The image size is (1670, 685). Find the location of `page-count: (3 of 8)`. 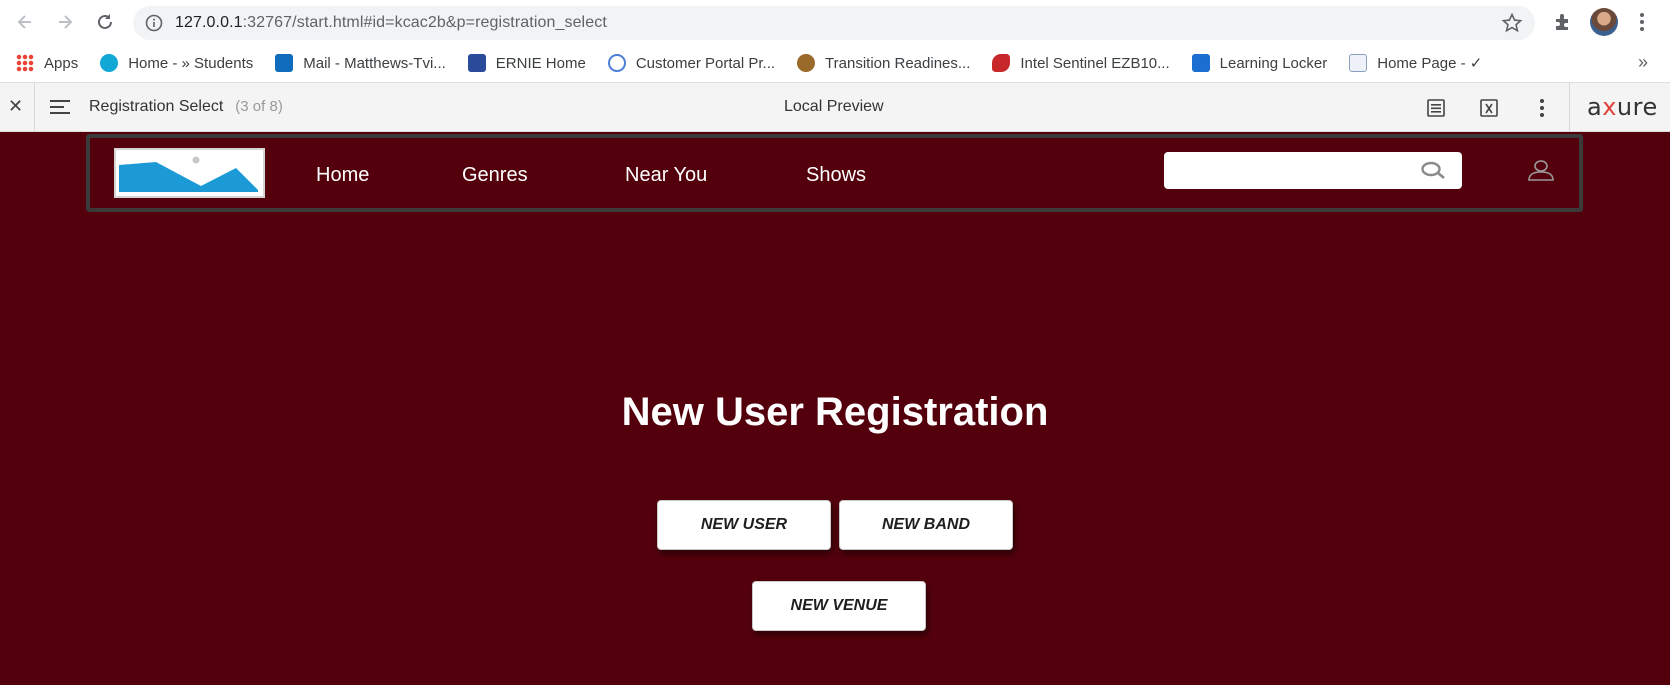

page-count: (3 of 8) is located at coordinates (259, 106).